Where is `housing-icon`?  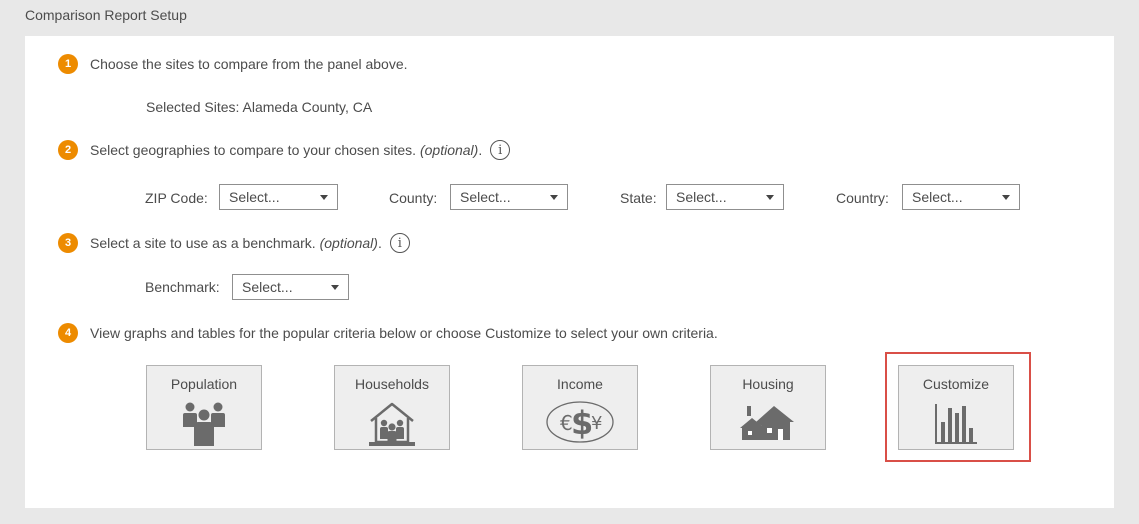
housing-icon is located at coordinates (768, 425).